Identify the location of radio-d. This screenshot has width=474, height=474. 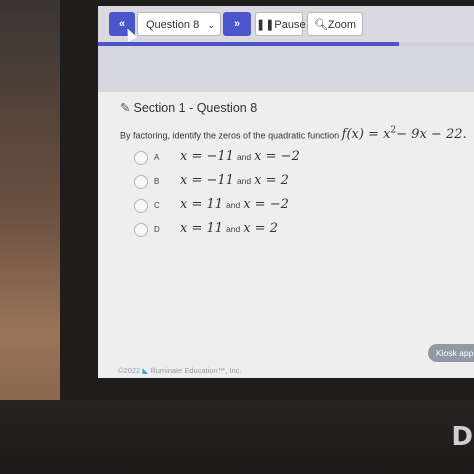
(141, 230).